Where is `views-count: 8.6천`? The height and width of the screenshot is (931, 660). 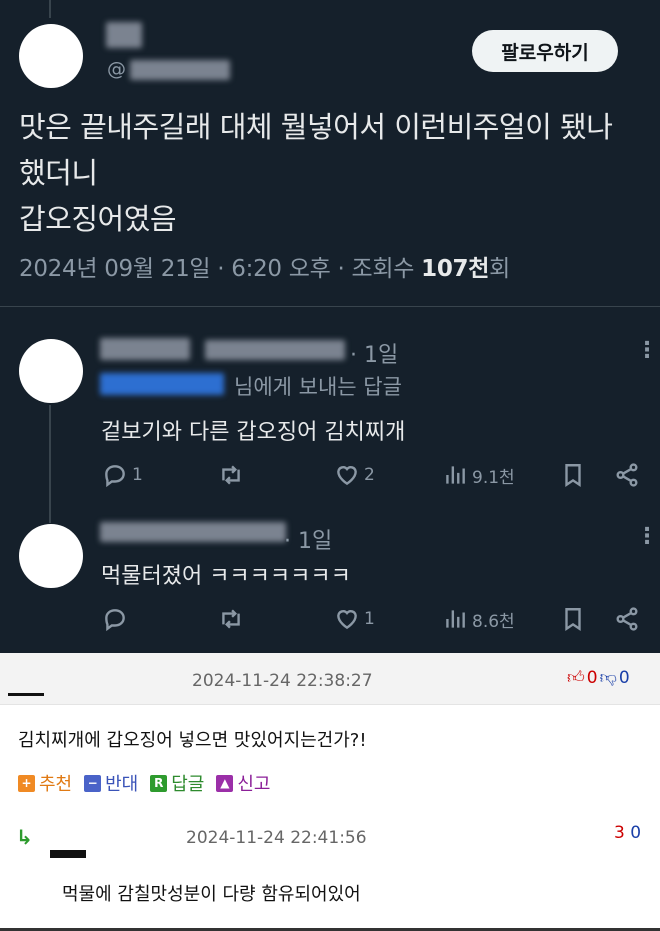
views-count: 8.6천 is located at coordinates (493, 621).